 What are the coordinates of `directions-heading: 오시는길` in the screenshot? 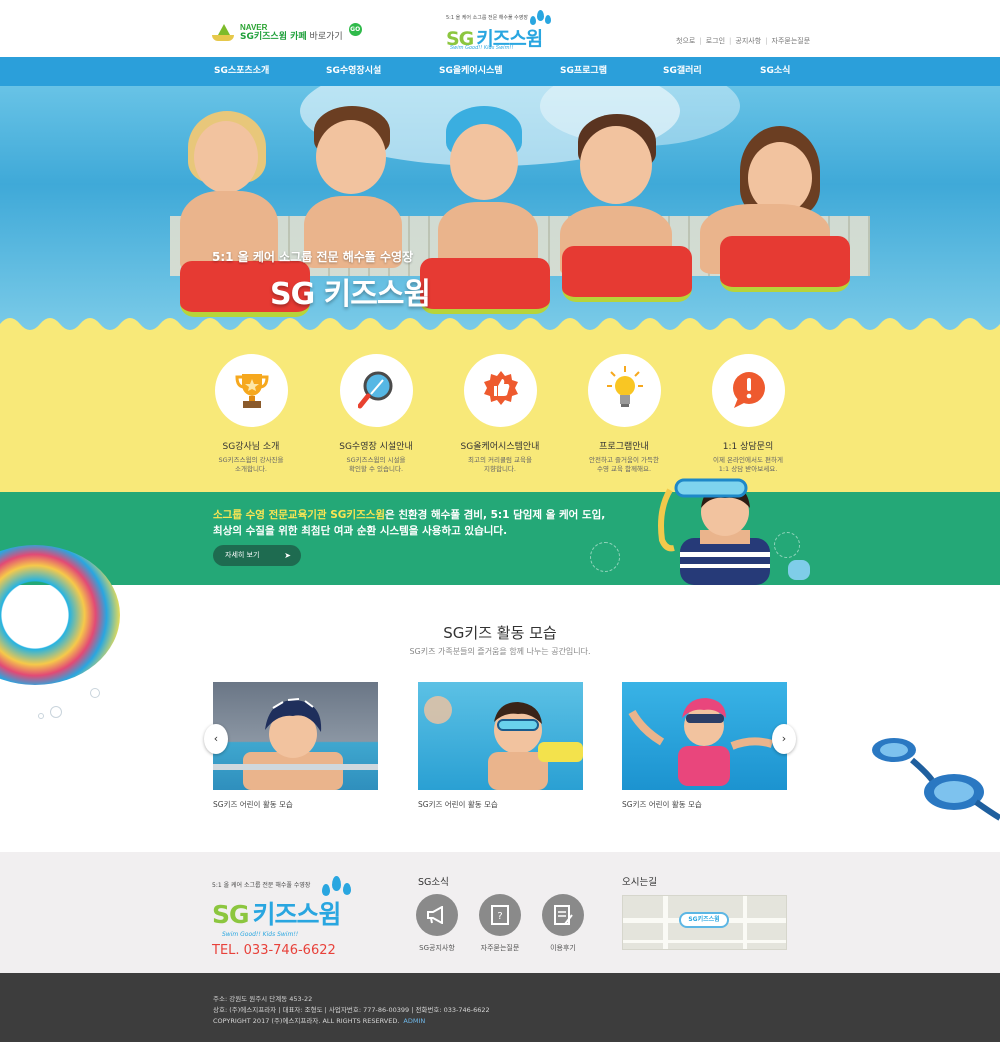 It's located at (639, 882).